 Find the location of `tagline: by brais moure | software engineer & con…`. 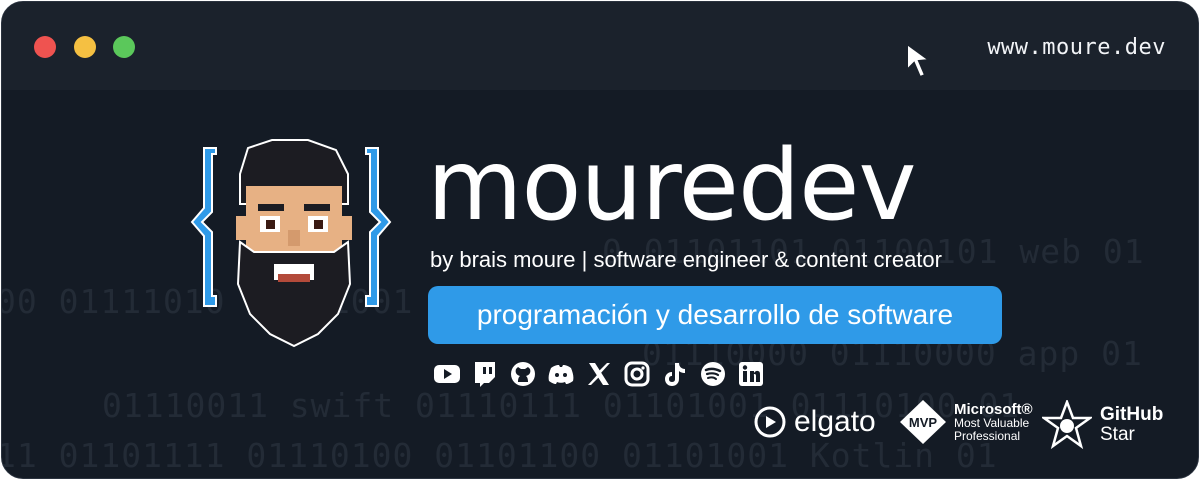

tagline: by brais moure | software engineer & con… is located at coordinates (686, 259).